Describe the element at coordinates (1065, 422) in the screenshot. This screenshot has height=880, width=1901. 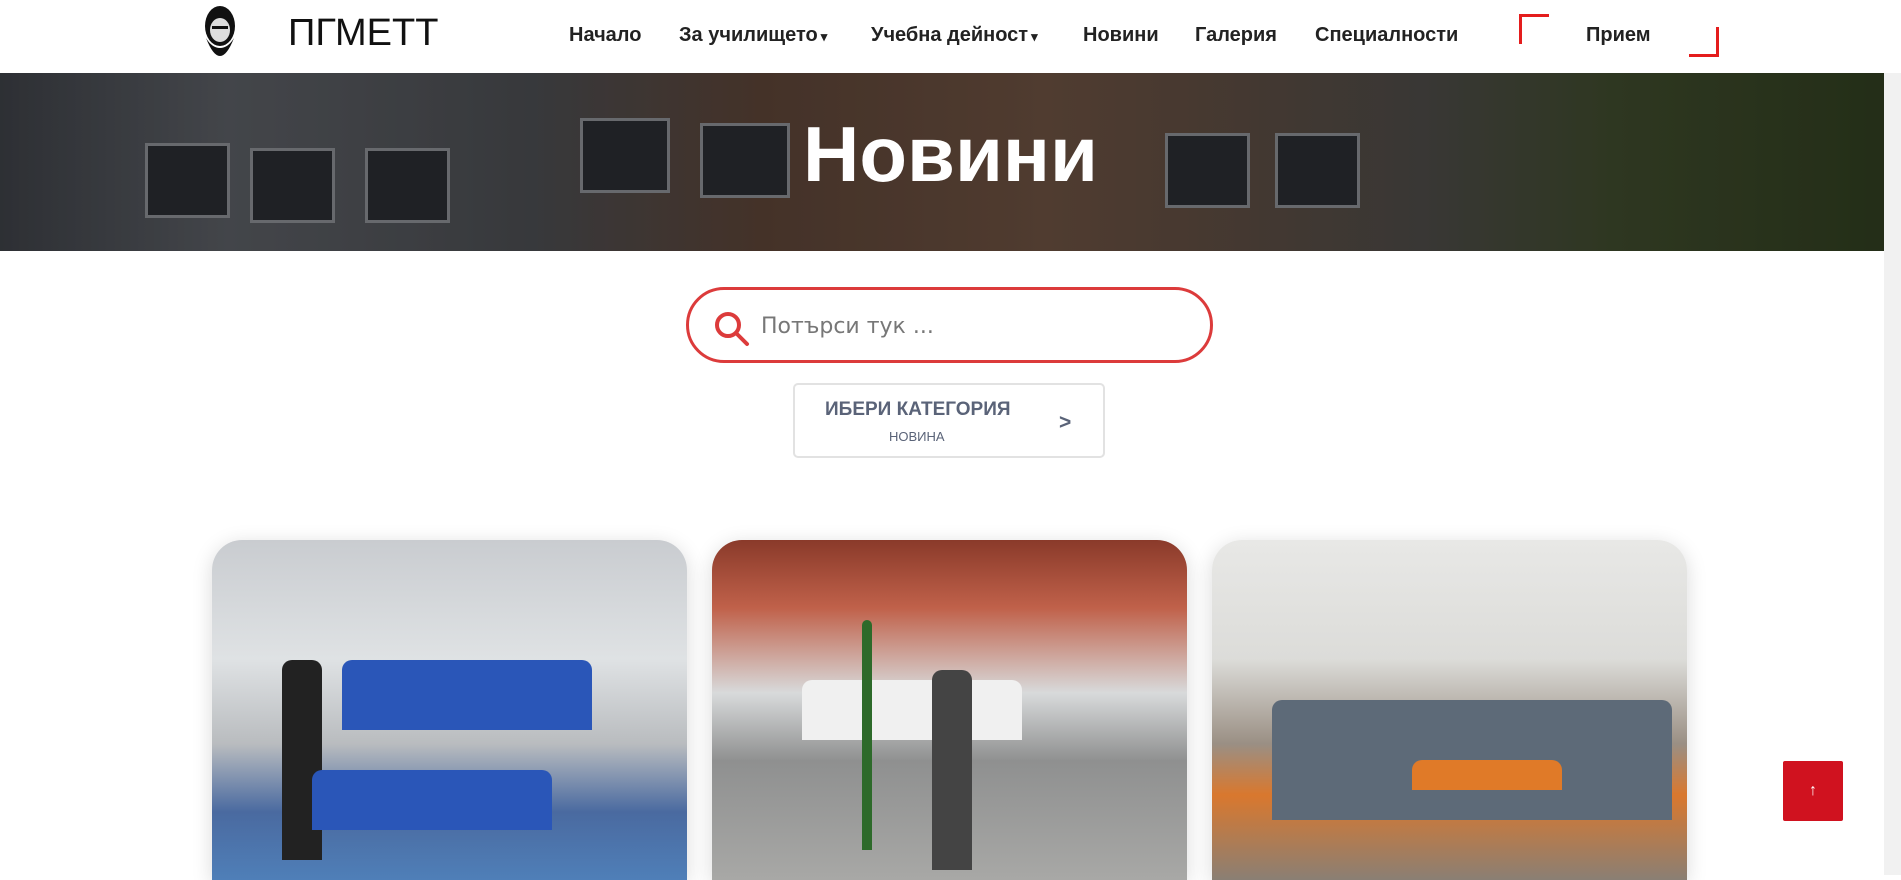
I see `chevron-right-icon: >` at that location.